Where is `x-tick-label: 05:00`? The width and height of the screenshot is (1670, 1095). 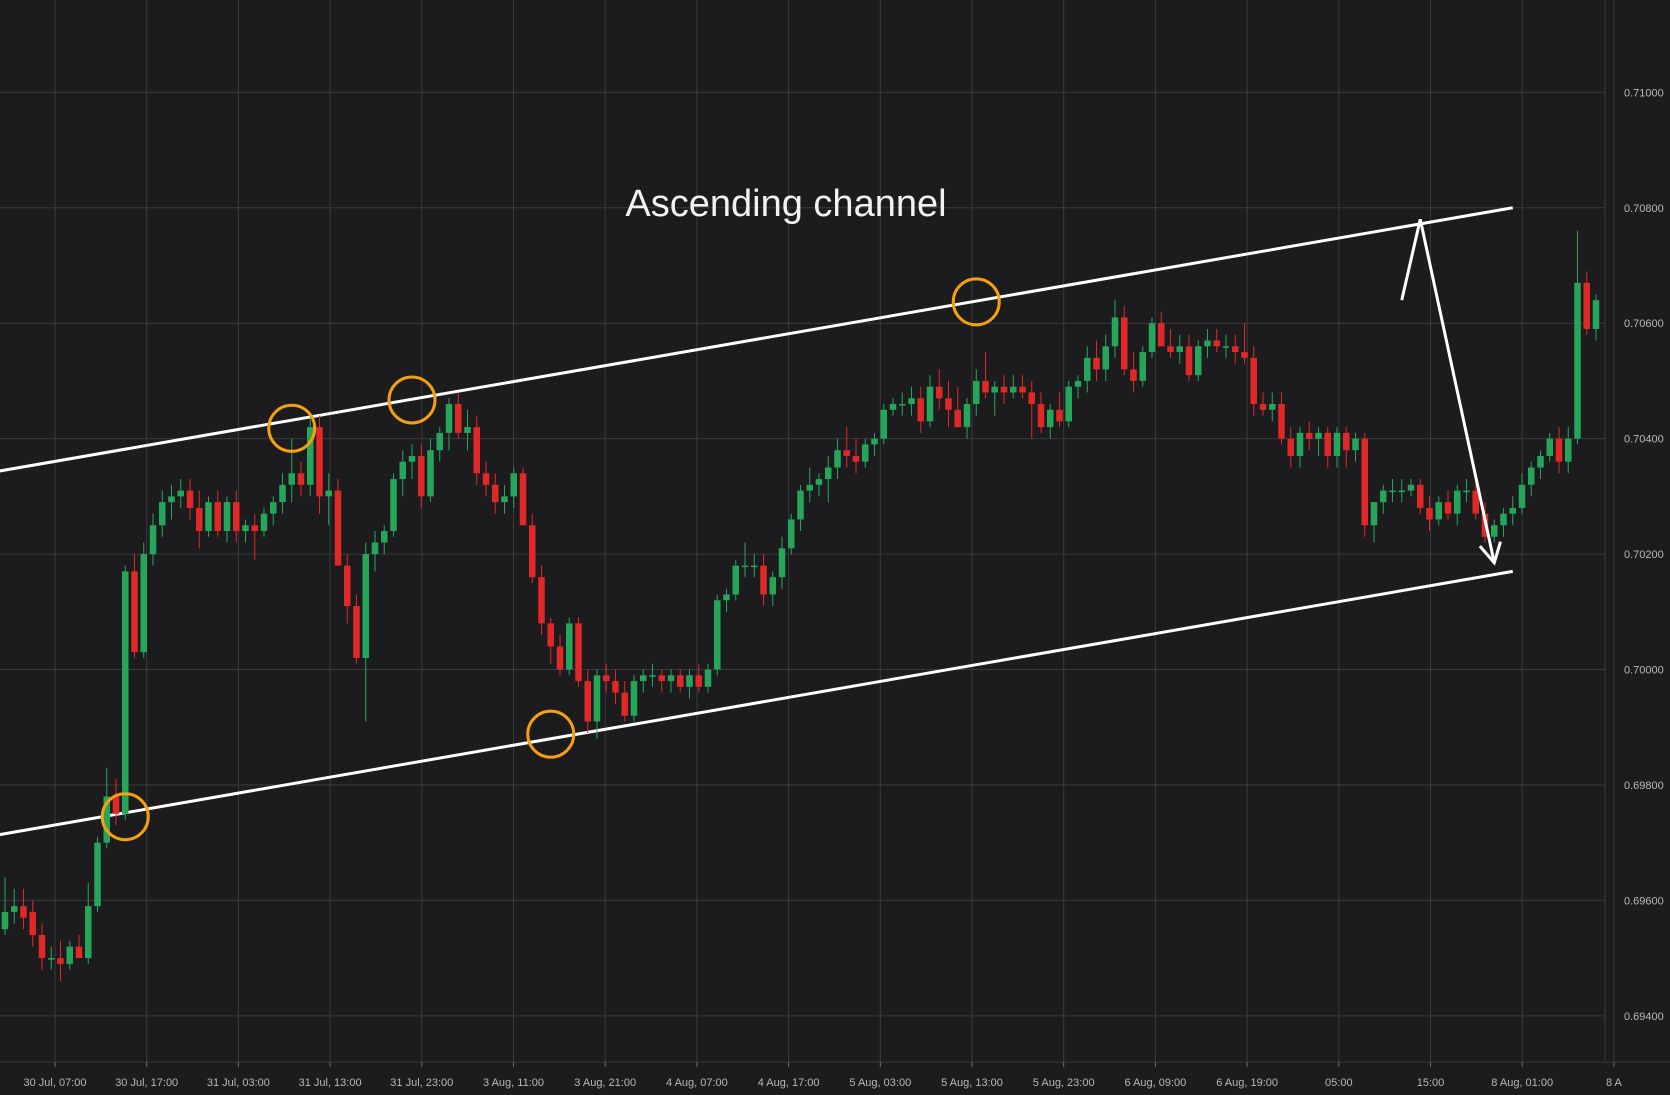
x-tick-label: 05:00 is located at coordinates (1339, 1083).